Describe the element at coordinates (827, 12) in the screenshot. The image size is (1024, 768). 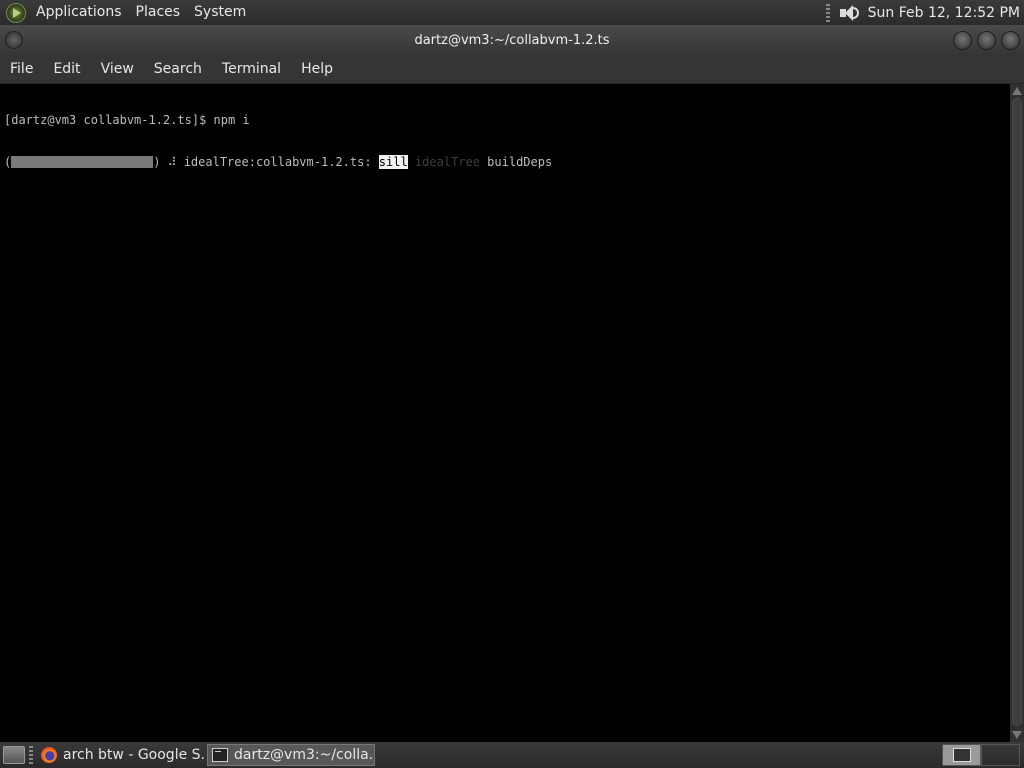
I see `panel-grip-icon` at that location.